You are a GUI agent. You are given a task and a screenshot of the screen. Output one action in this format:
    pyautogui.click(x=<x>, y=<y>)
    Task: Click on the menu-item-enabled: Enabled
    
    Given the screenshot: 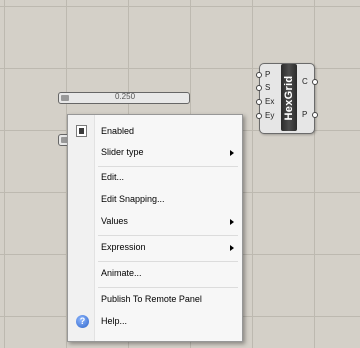 What is the action you would take?
    pyautogui.click(x=155, y=132)
    